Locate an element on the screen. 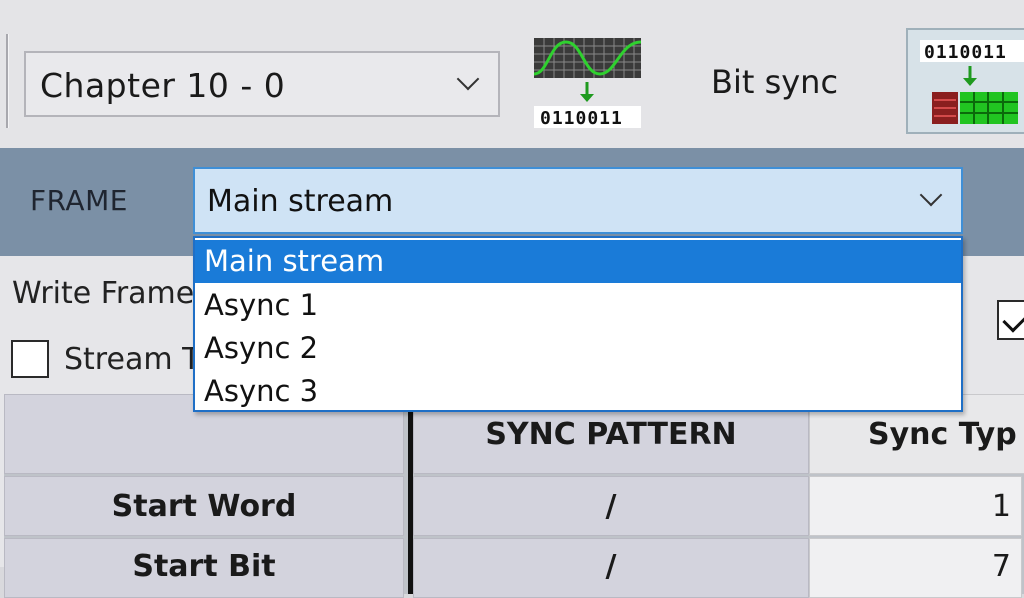 The image size is (1024, 598). checkmark-icon is located at coordinates (1013, 318).